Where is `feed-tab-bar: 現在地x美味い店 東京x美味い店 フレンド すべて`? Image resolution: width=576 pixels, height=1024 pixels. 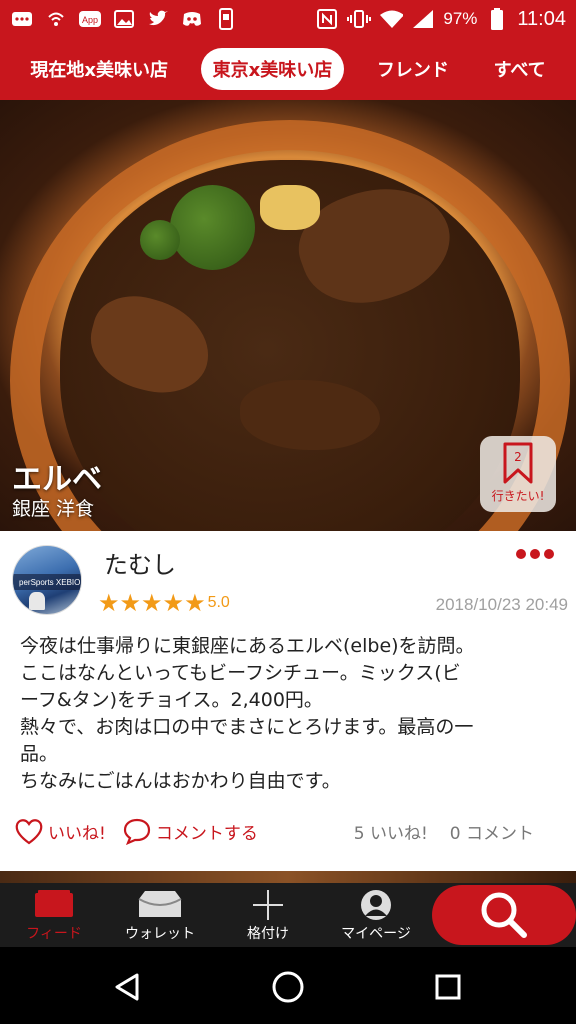
feed-tab-bar: 現在地x美味い店 東京x美味い店 フレンド すべて is located at coordinates (288, 69).